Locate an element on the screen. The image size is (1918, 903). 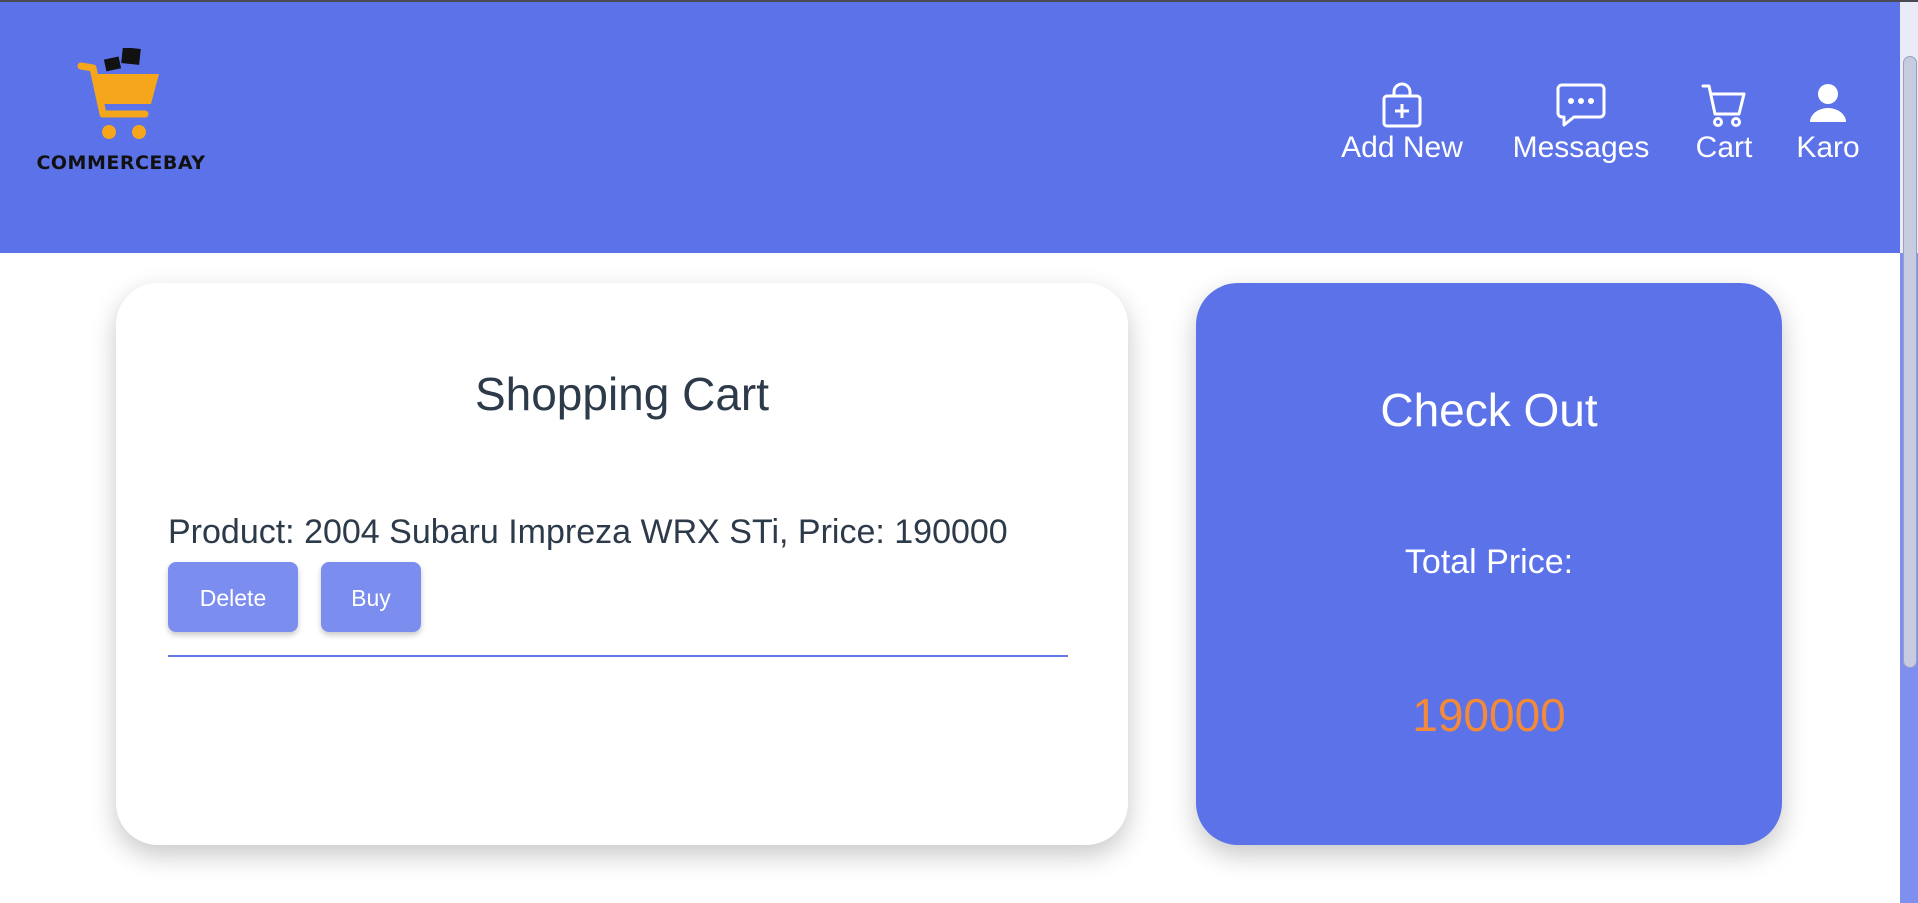
delete-button: Delete is located at coordinates (233, 597).